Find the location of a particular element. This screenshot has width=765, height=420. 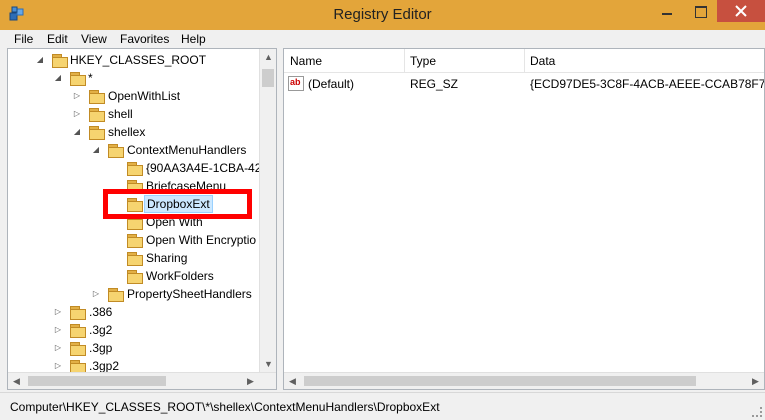

tree-item-label: PropertySheetHandlers is located at coordinates (189, 294).